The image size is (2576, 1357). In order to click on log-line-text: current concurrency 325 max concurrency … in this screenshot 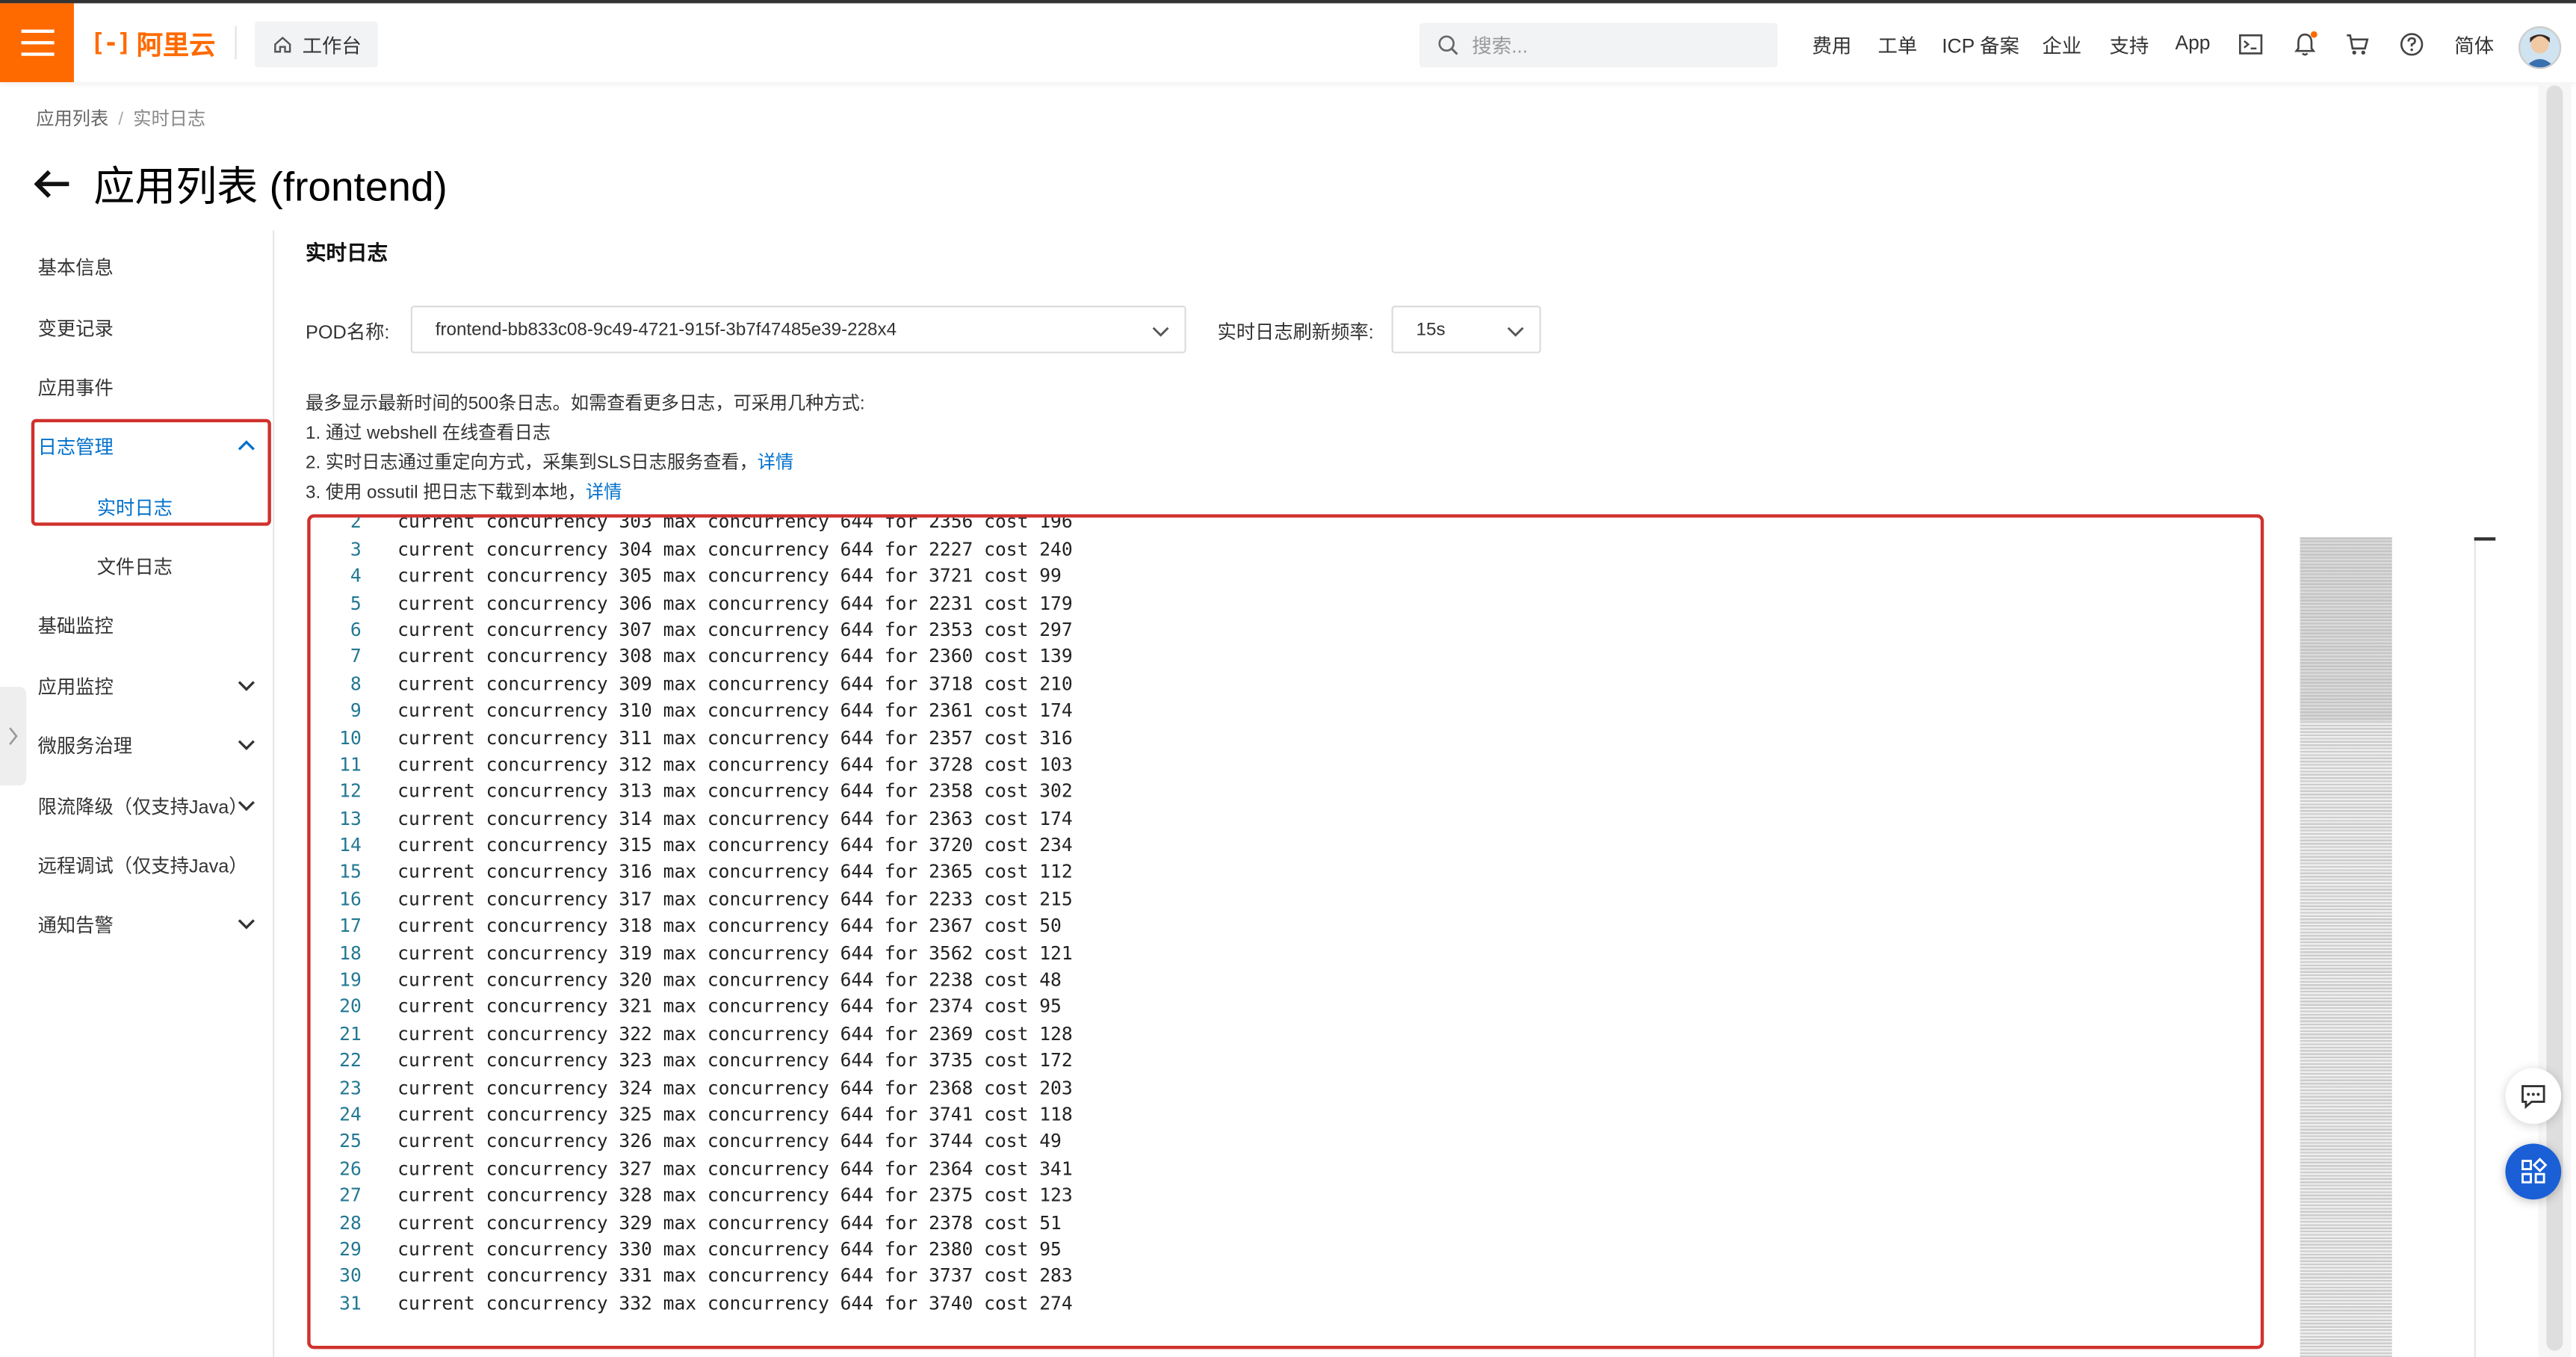, I will do `click(735, 1115)`.